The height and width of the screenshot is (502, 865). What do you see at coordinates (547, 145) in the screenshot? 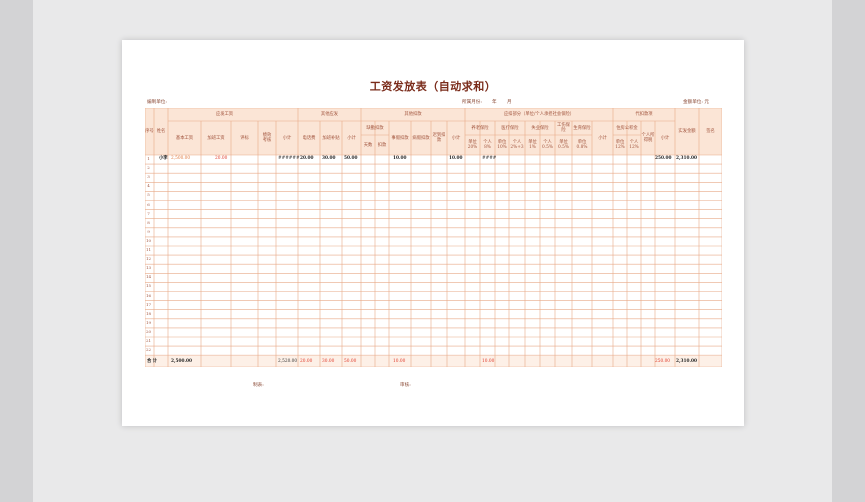
I see `header-unemp-personal: 个人 0.5%` at bounding box center [547, 145].